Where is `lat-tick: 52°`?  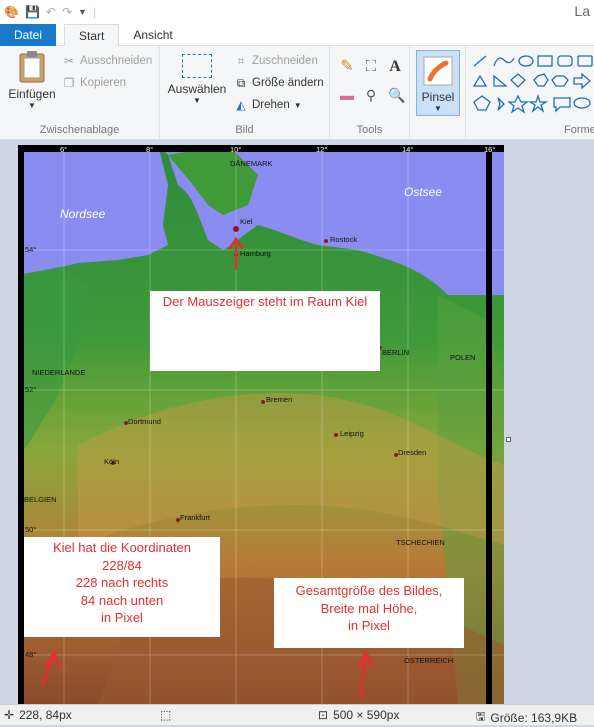
lat-tick: 52° is located at coordinates (31, 389).